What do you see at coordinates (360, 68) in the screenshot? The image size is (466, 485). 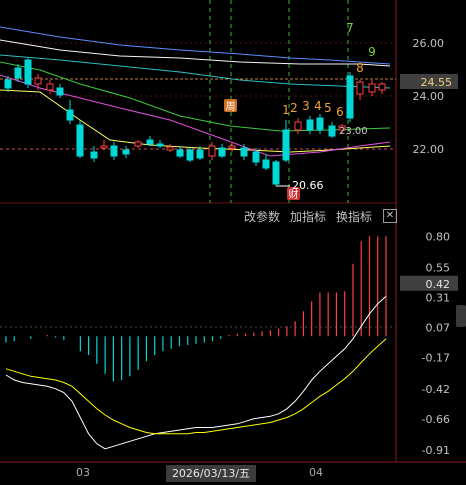 I see `countdown-number: 8` at bounding box center [360, 68].